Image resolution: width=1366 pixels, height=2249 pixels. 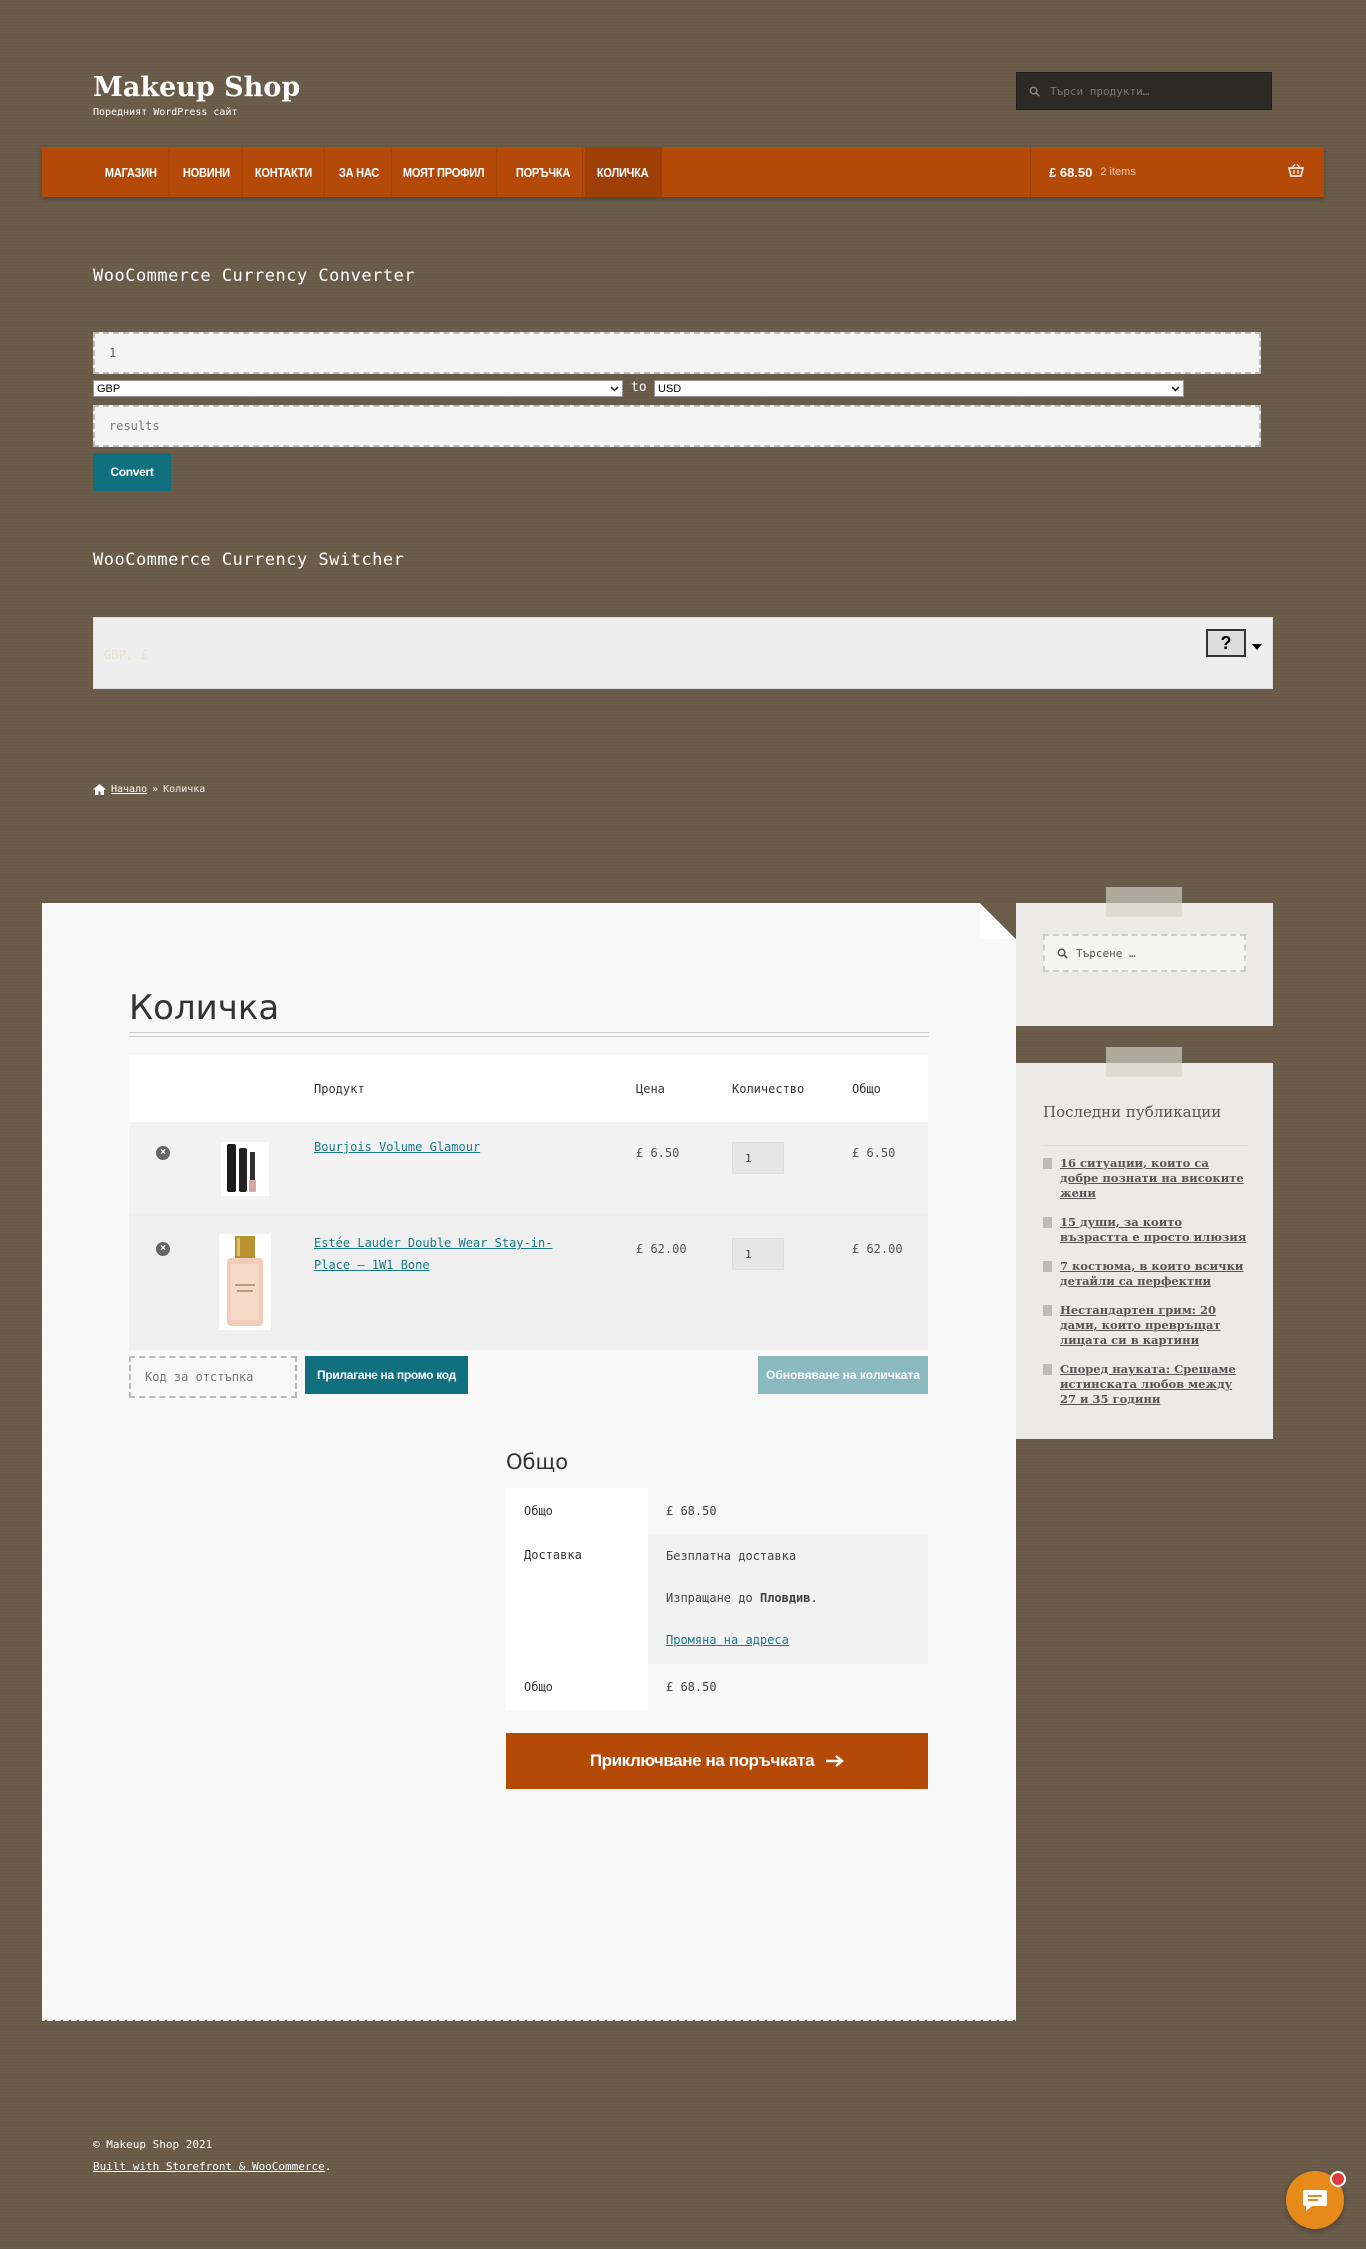 What do you see at coordinates (788, 1511) in the screenshot?
I see `subtotal-value: £ 68.50` at bounding box center [788, 1511].